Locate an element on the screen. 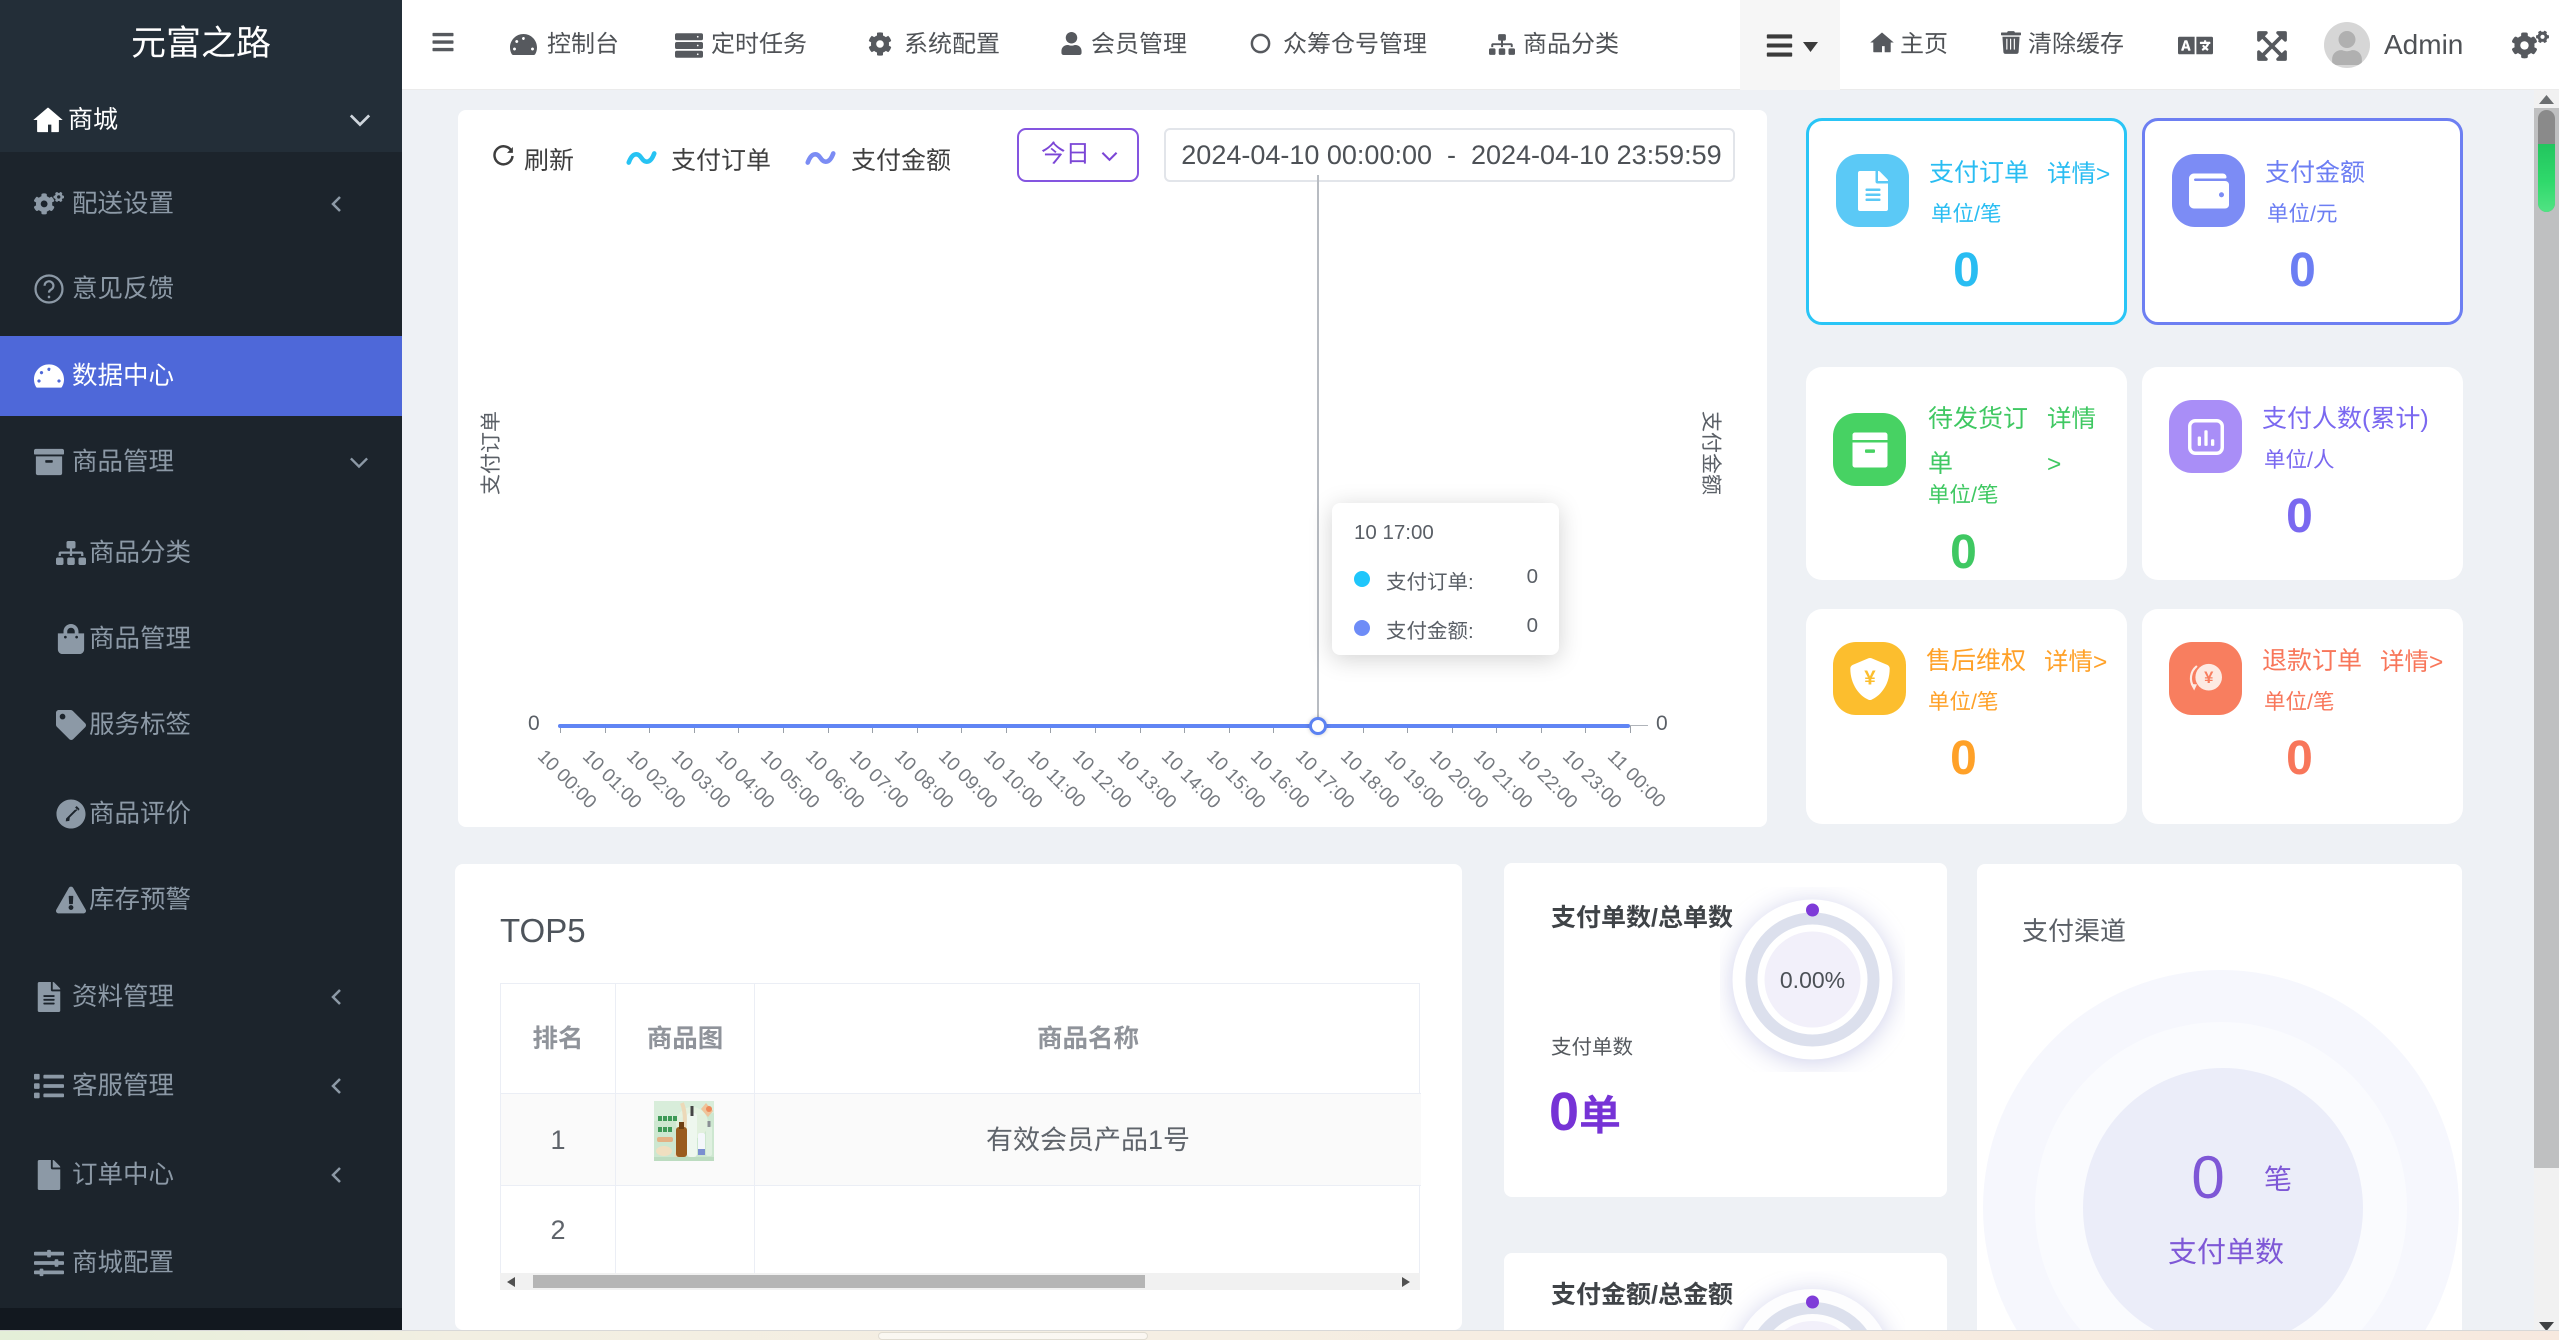  svg-text: 0 is located at coordinates (2207, 1177).